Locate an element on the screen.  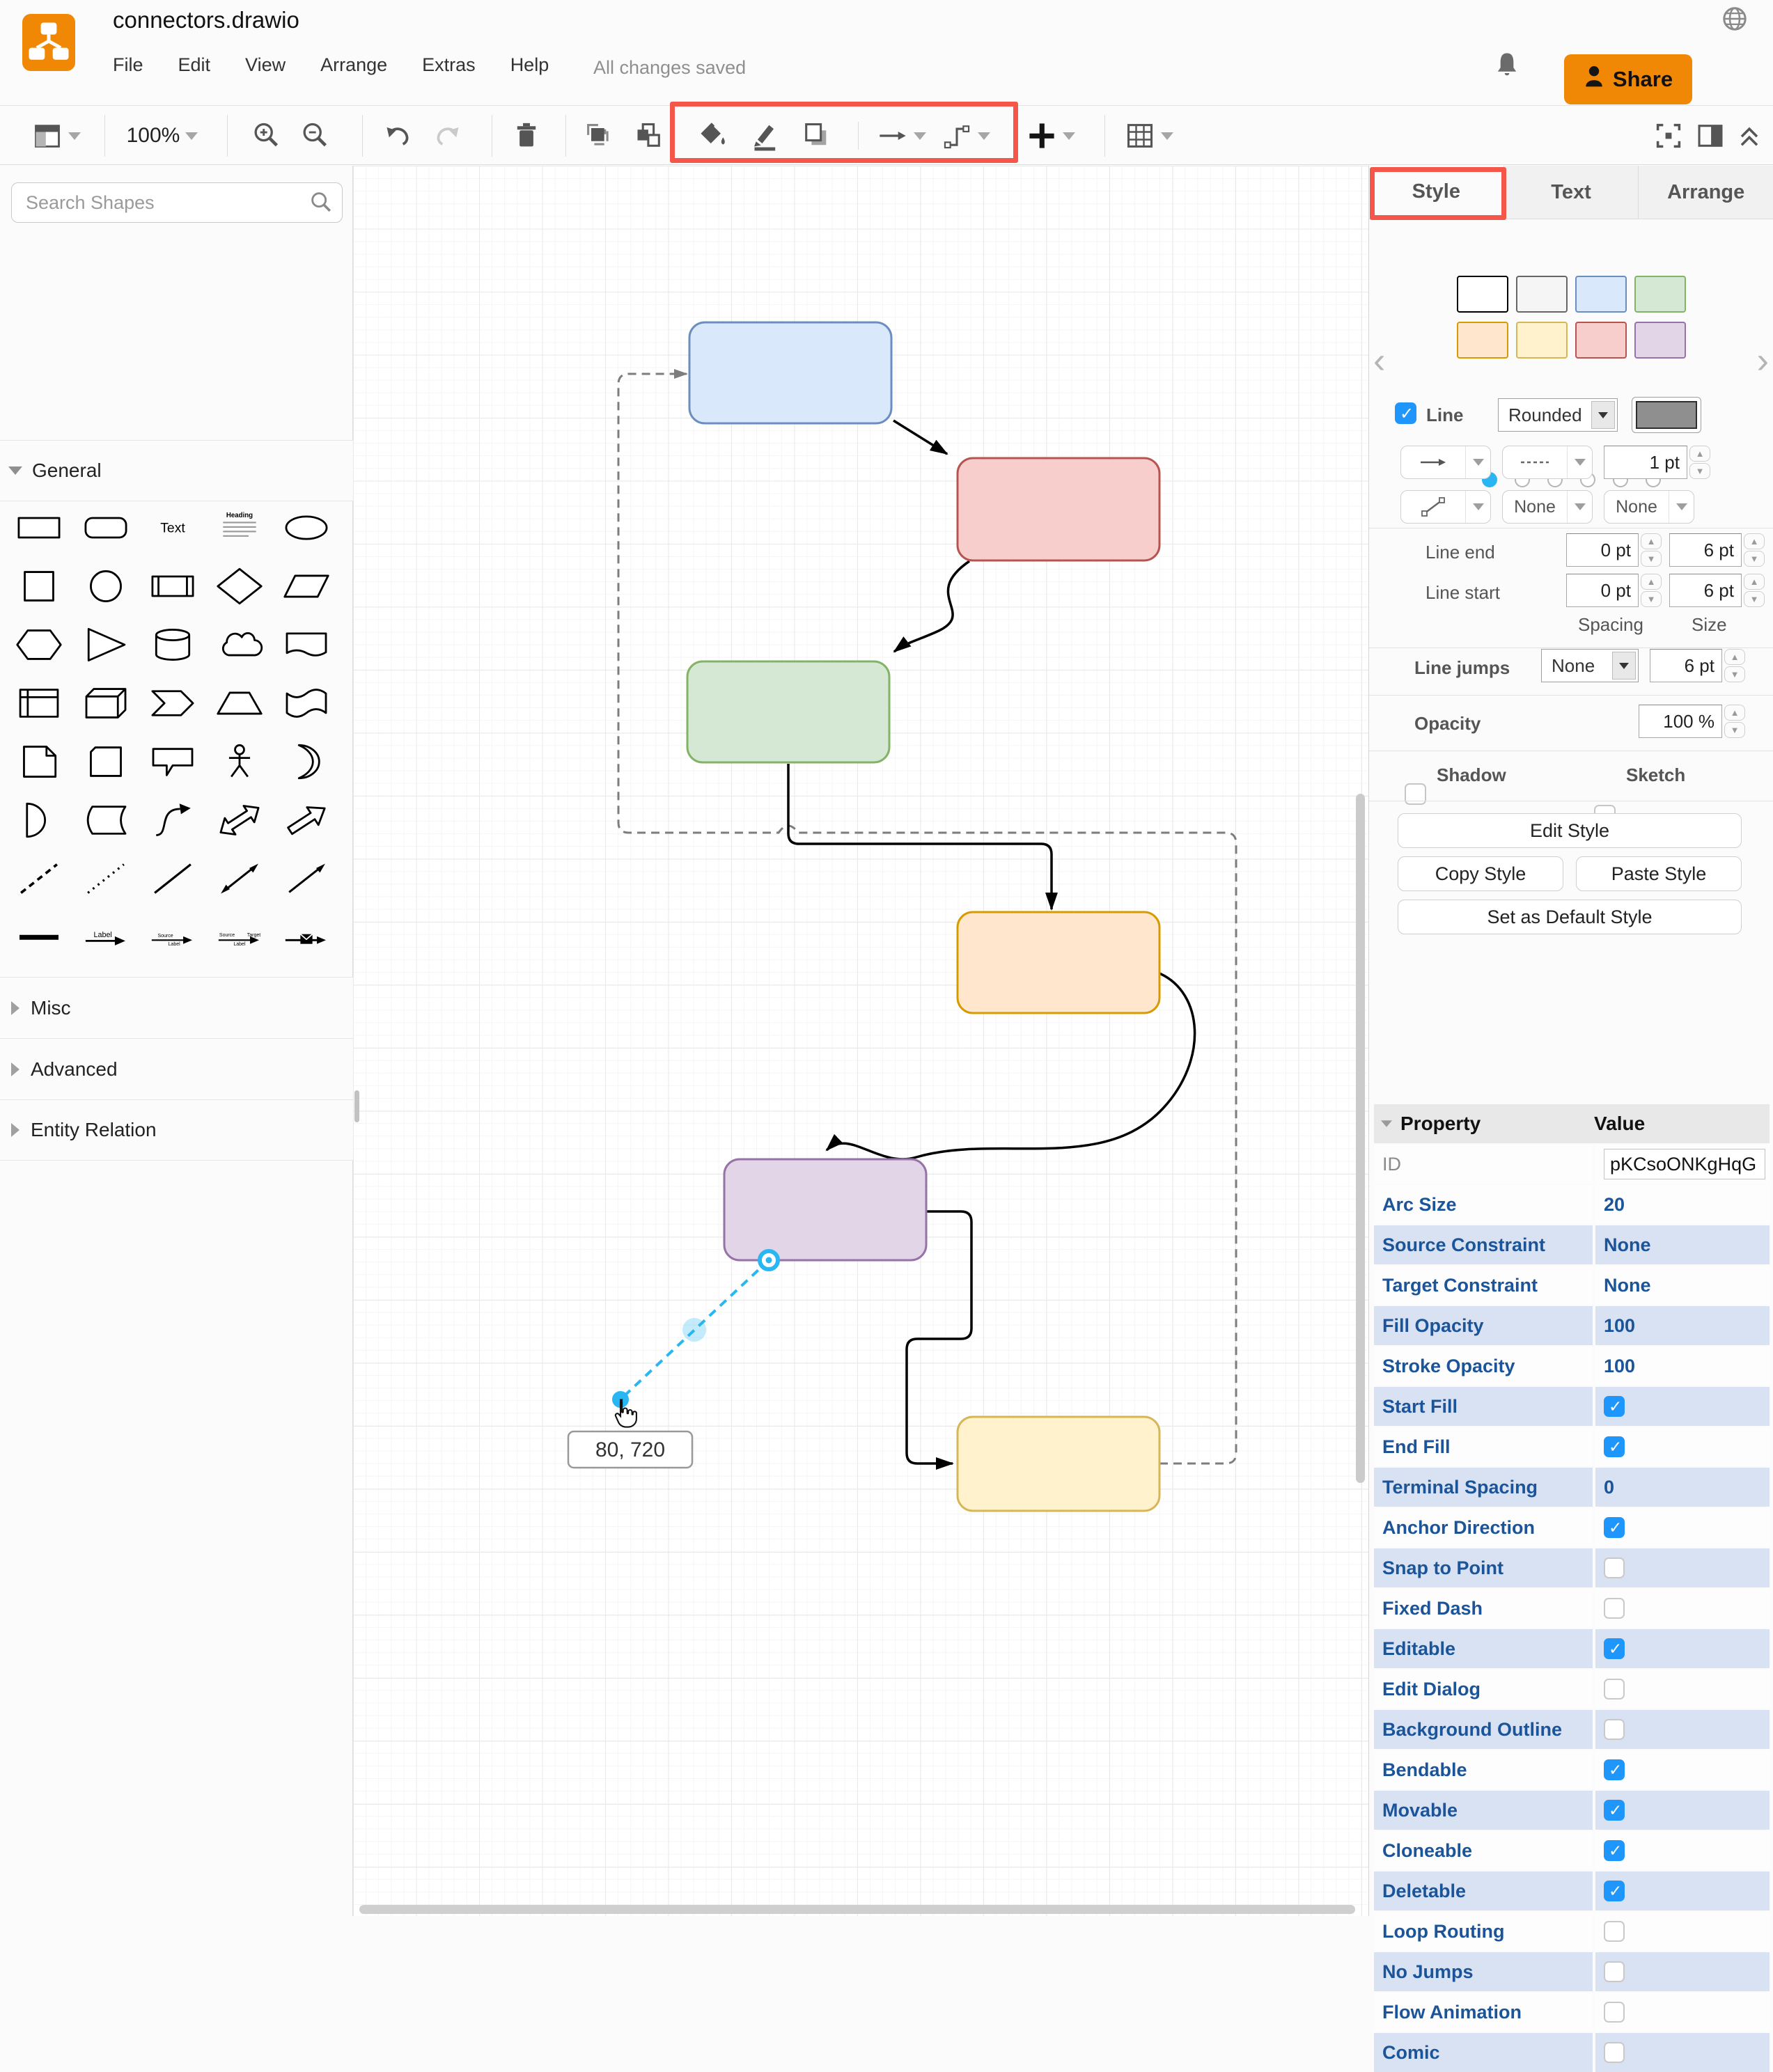
menu-item-extras: Extras is located at coordinates (449, 65).